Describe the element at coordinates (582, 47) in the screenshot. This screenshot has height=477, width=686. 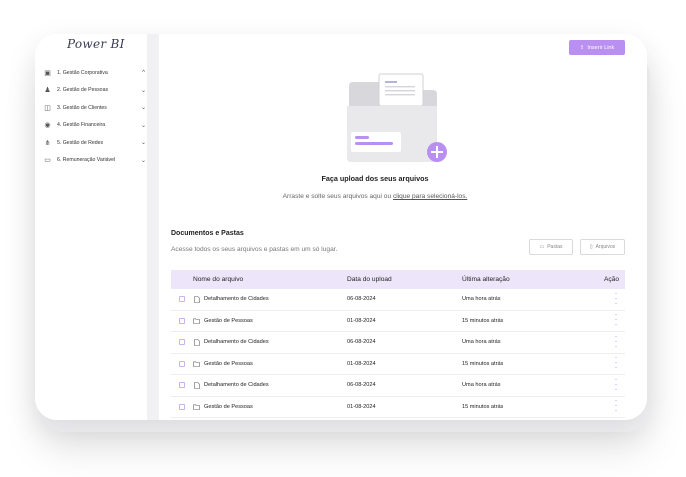
I see `upload-icon: ⇪` at that location.